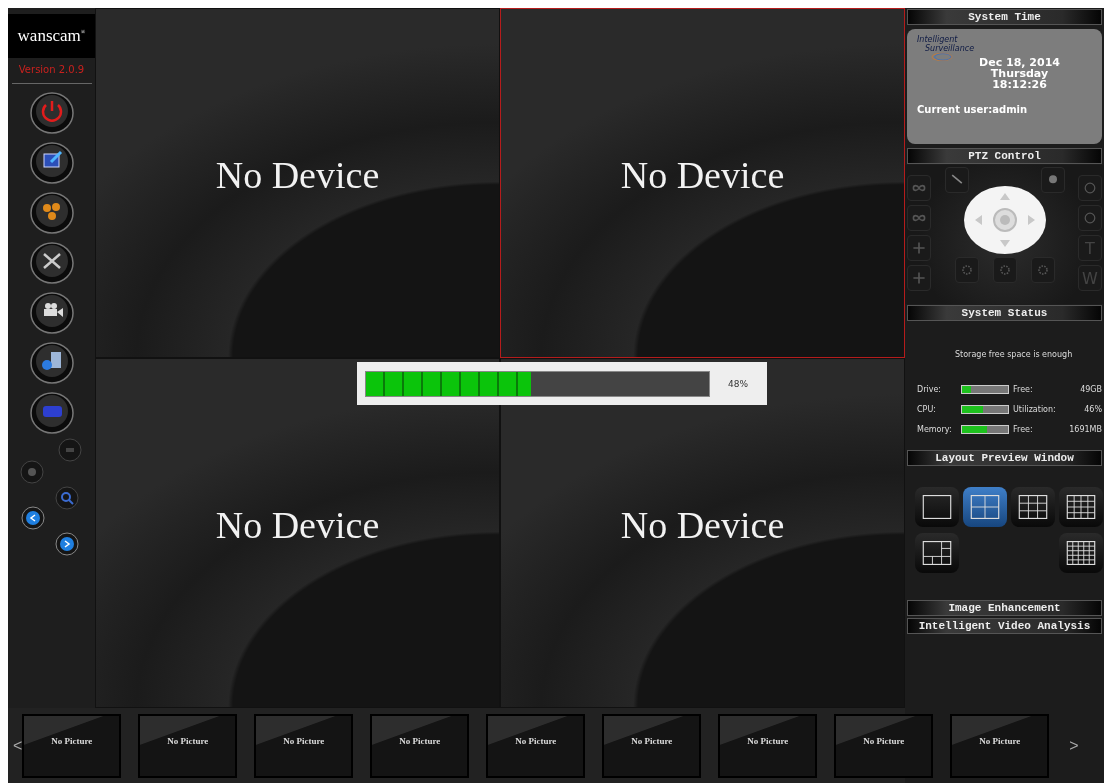 The width and height of the screenshot is (1104, 783). What do you see at coordinates (51, 362) in the screenshot?
I see `computer-button` at bounding box center [51, 362].